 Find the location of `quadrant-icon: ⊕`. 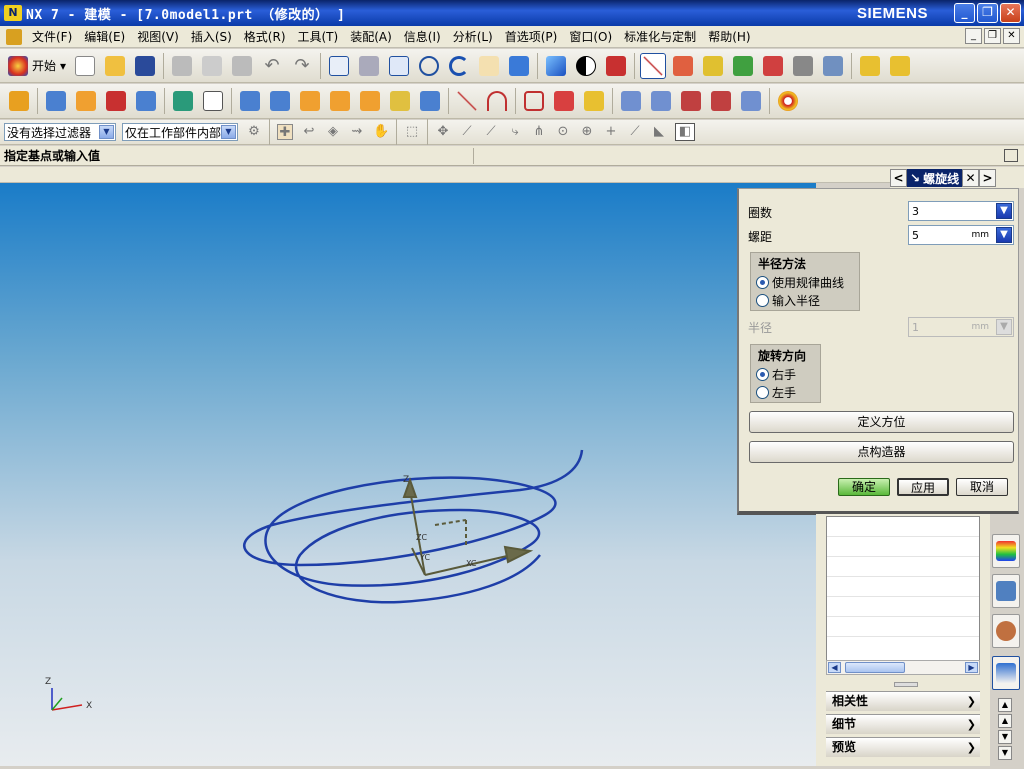

quadrant-icon: ⊕ is located at coordinates (587, 132).